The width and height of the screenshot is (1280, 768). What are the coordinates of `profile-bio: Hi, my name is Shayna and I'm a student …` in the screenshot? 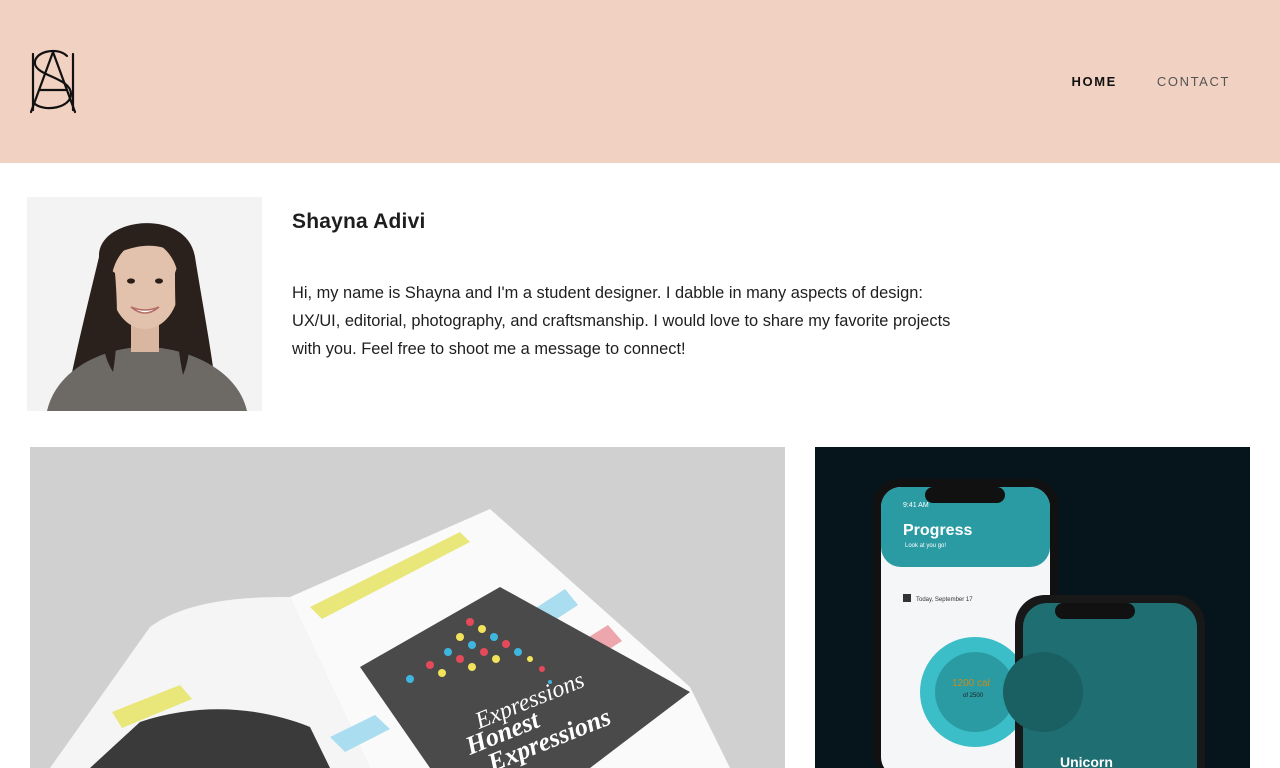 It's located at (621, 321).